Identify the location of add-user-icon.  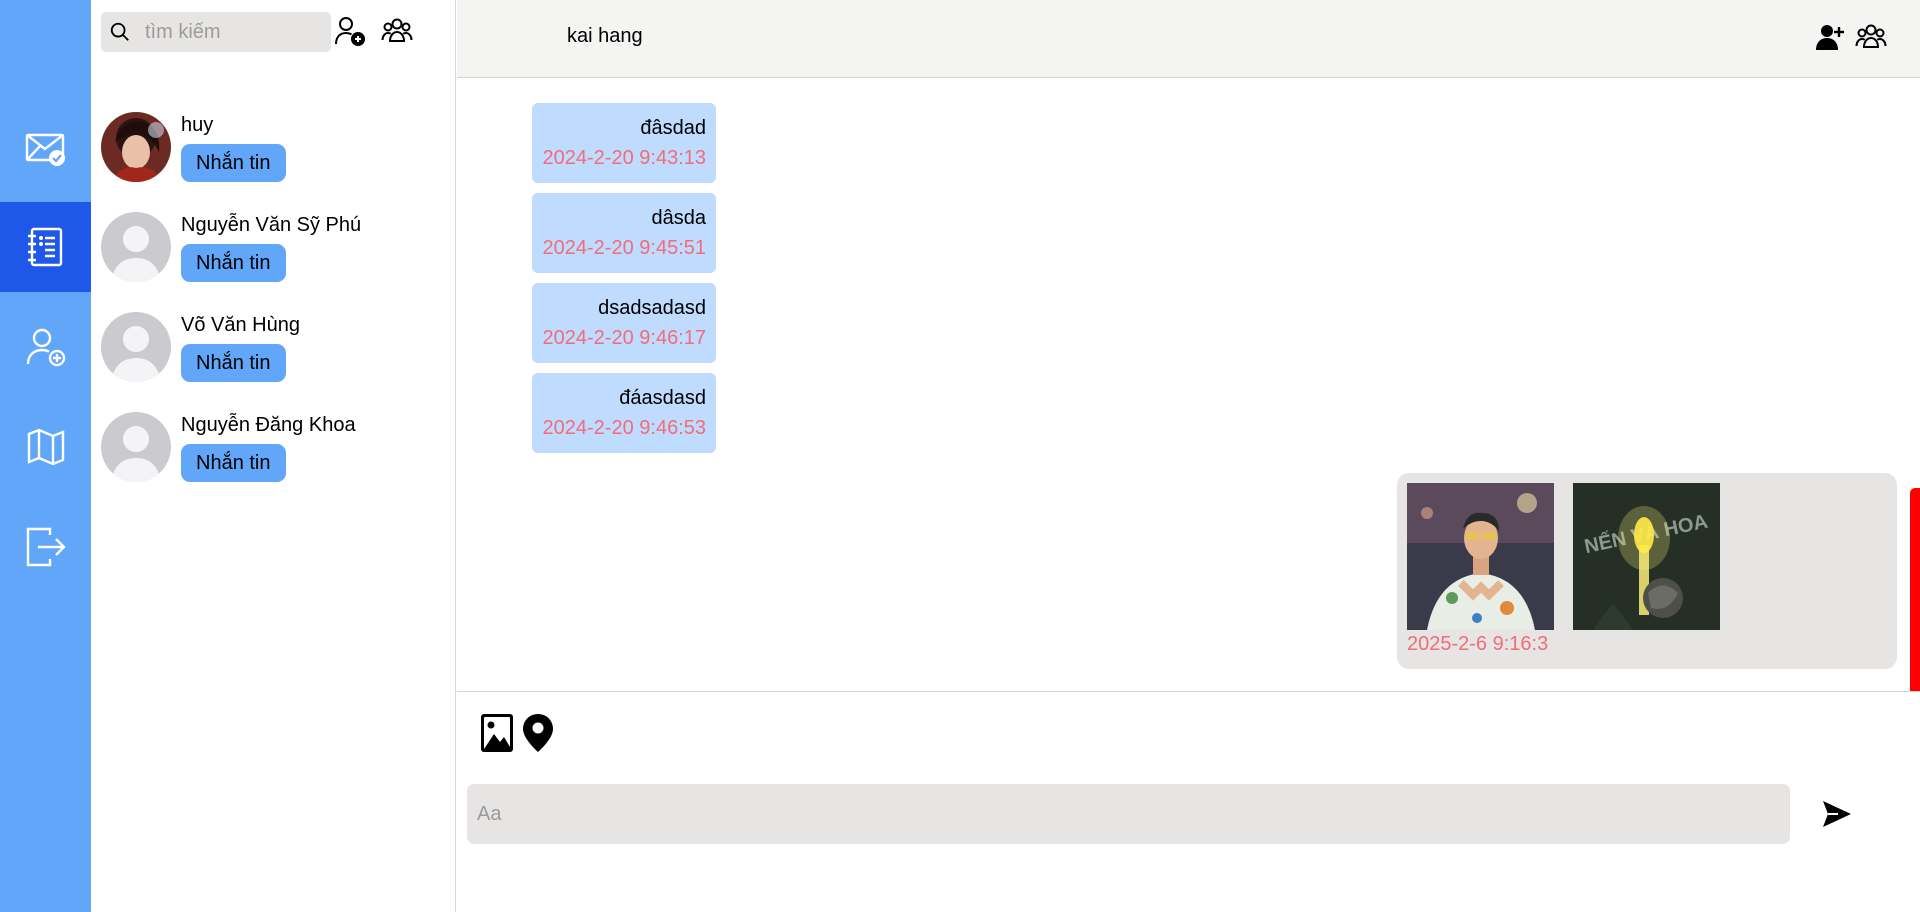
(45, 347).